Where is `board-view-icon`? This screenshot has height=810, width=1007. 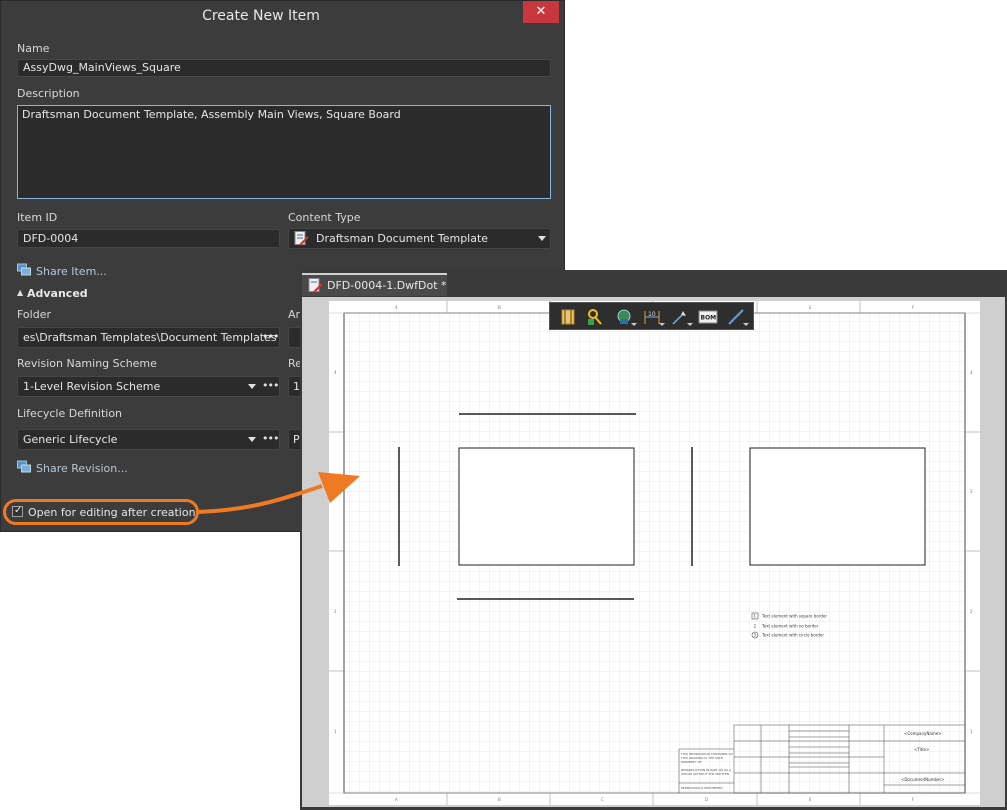 board-view-icon is located at coordinates (625, 317).